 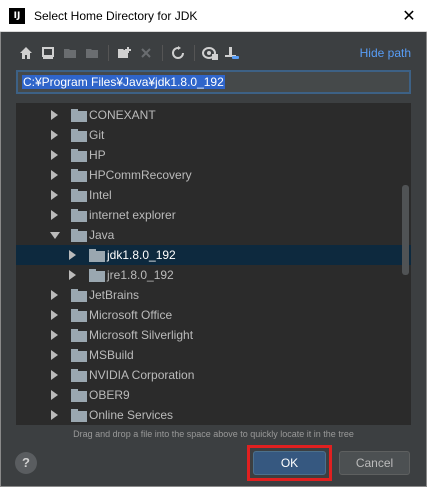 What do you see at coordinates (0, 259) in the screenshot?
I see `window-border-left` at bounding box center [0, 259].